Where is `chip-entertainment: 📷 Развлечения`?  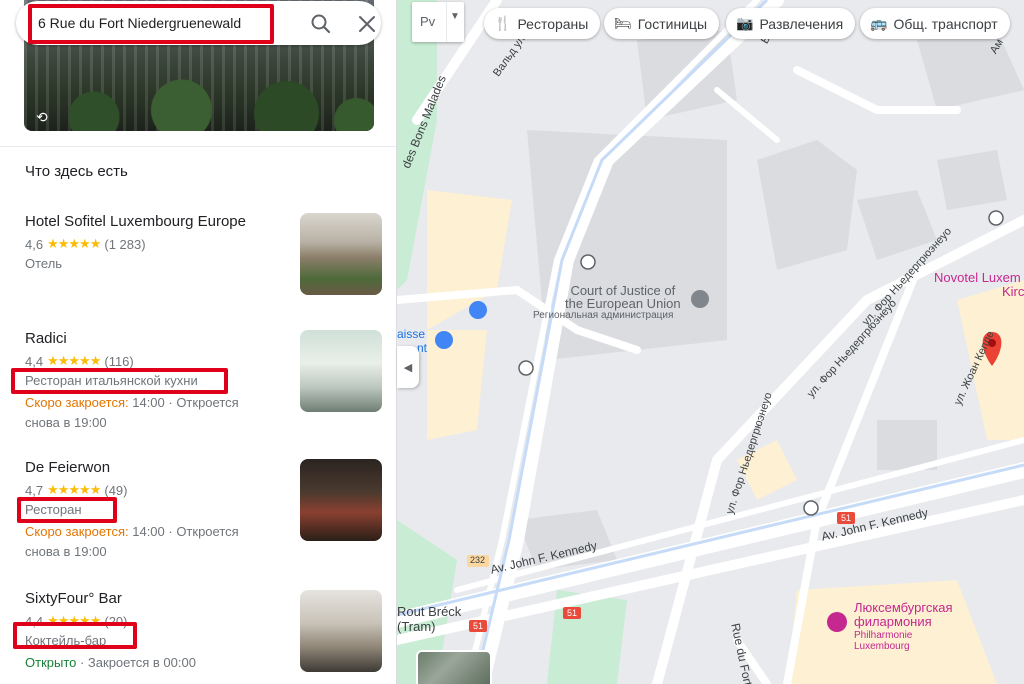
chip-entertainment: 📷 Развлечения is located at coordinates (791, 23).